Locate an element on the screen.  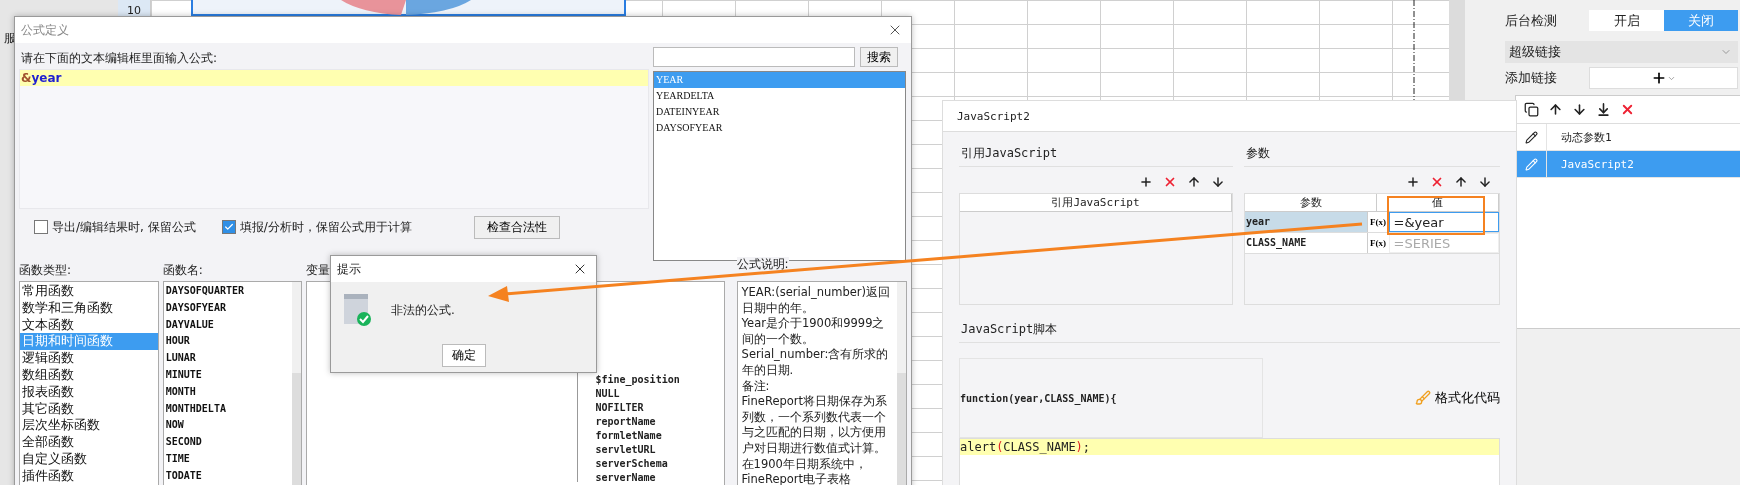
list-item: 层次坐标函数 is located at coordinates (89, 426).